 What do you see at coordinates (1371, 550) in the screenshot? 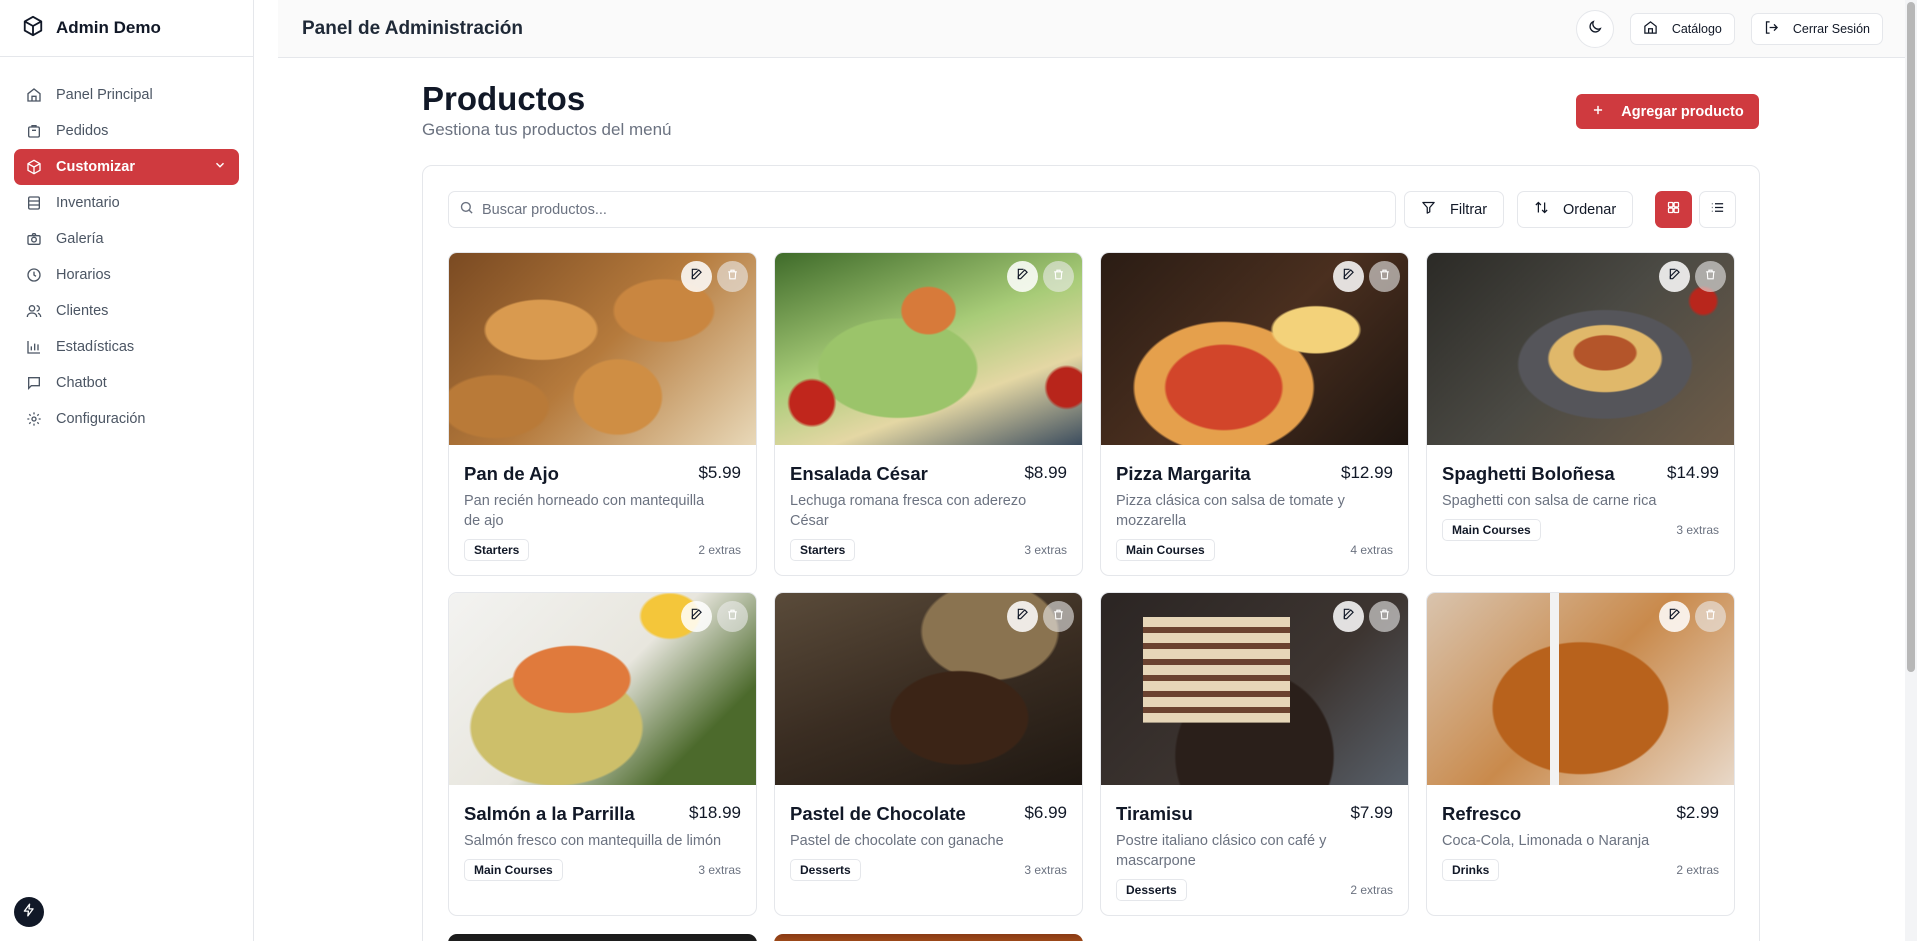
I see `extras-count: 4 extras` at bounding box center [1371, 550].